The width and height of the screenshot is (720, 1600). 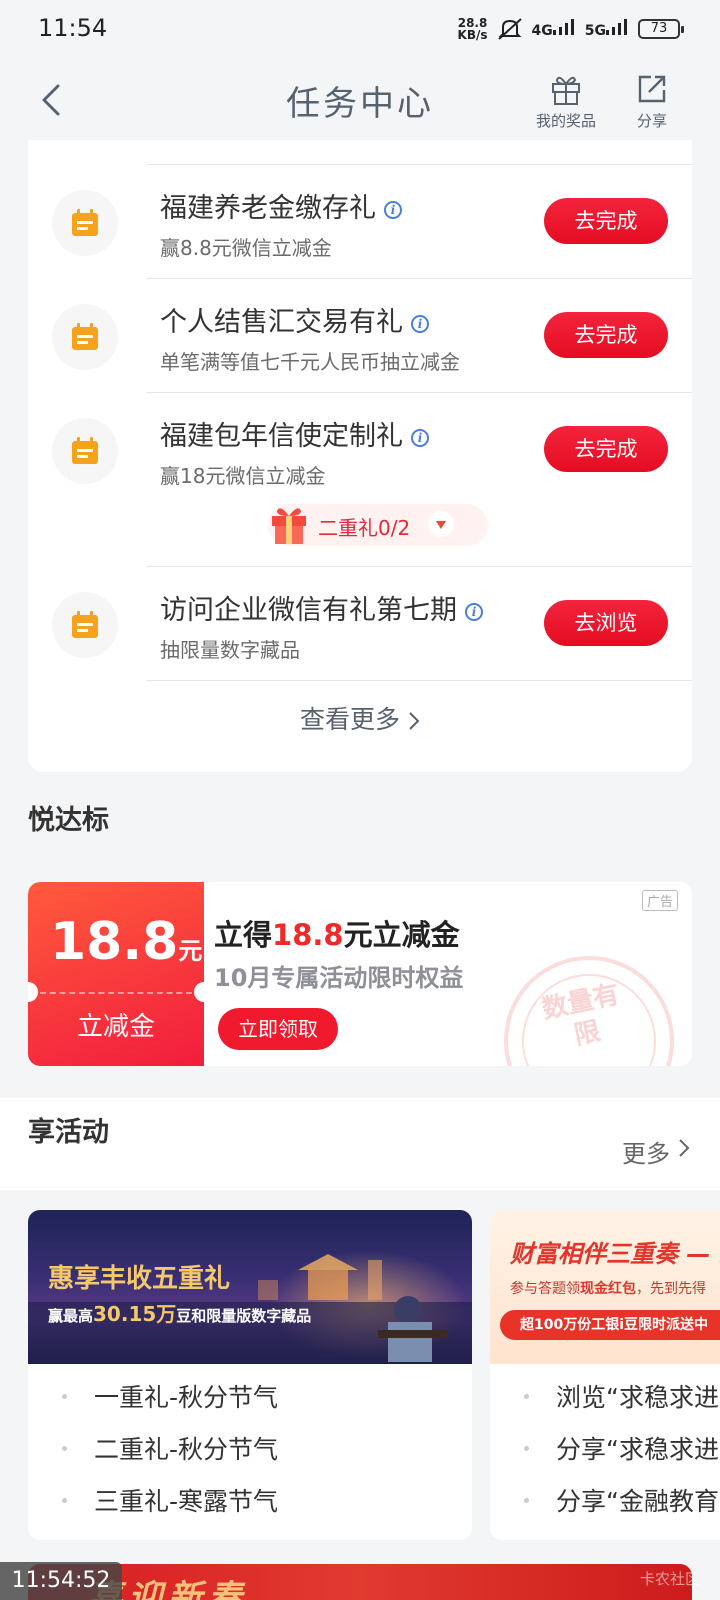 What do you see at coordinates (652, 89) in the screenshot?
I see `share-icon` at bounding box center [652, 89].